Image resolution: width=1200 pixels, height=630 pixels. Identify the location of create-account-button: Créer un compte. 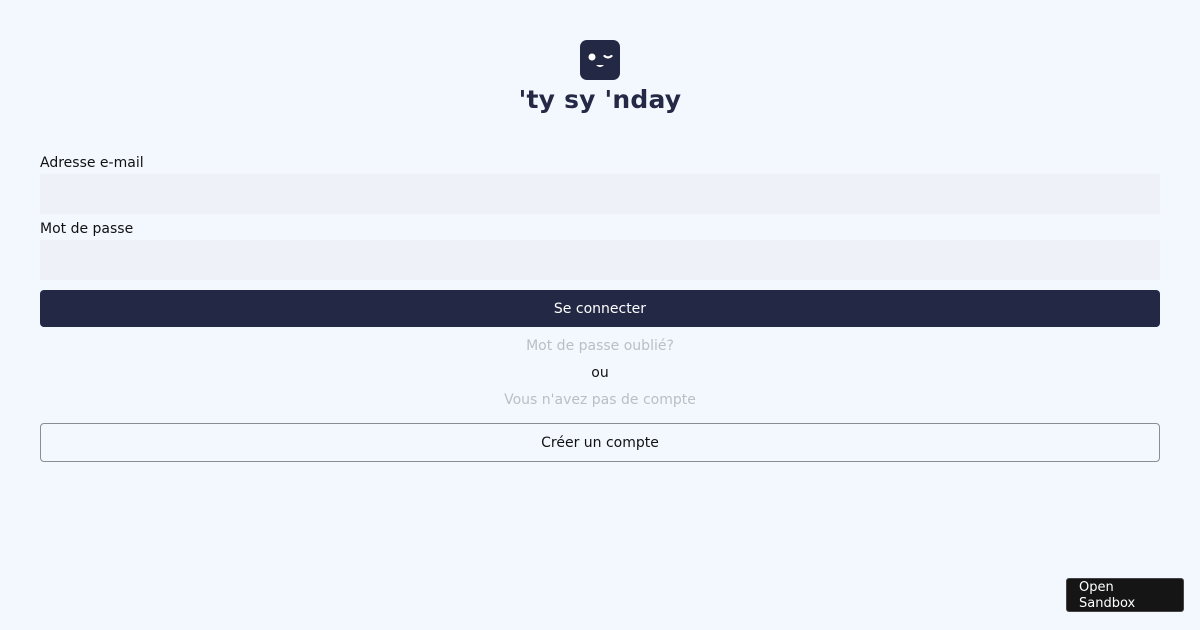
(600, 442).